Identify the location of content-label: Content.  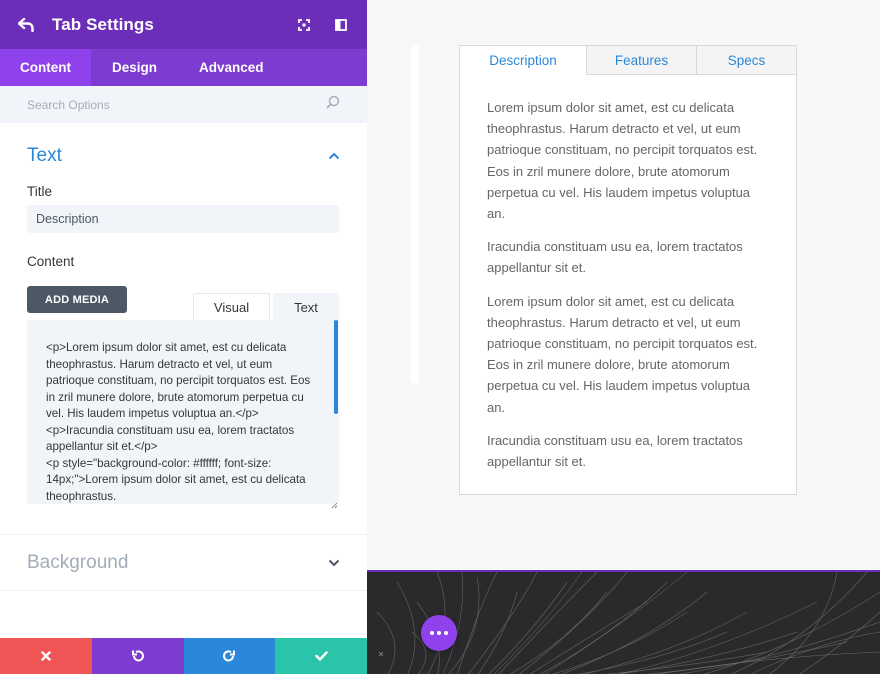
(51, 261).